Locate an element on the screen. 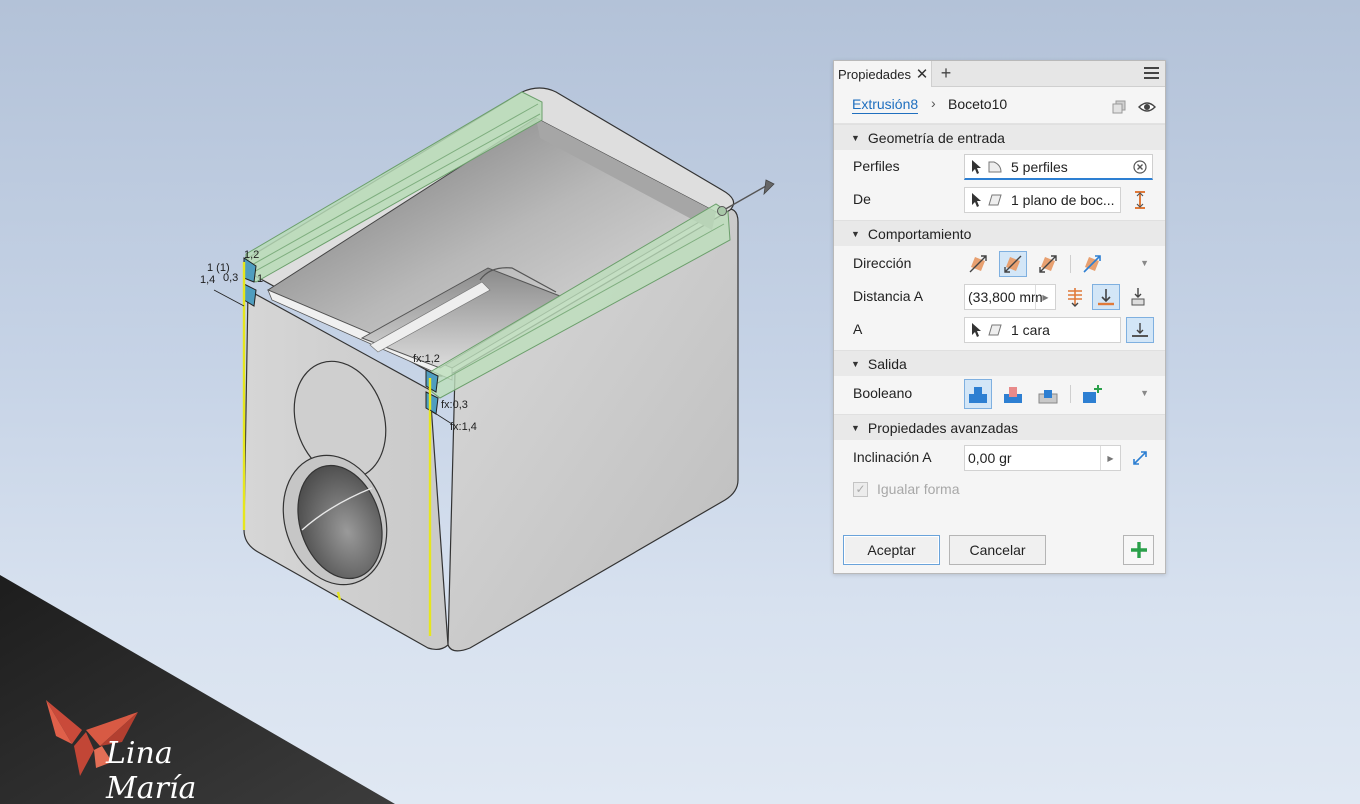 The width and height of the screenshot is (1360, 804). taper-row: Inclinación A 0,00 gr ▶ is located at coordinates (999, 457).